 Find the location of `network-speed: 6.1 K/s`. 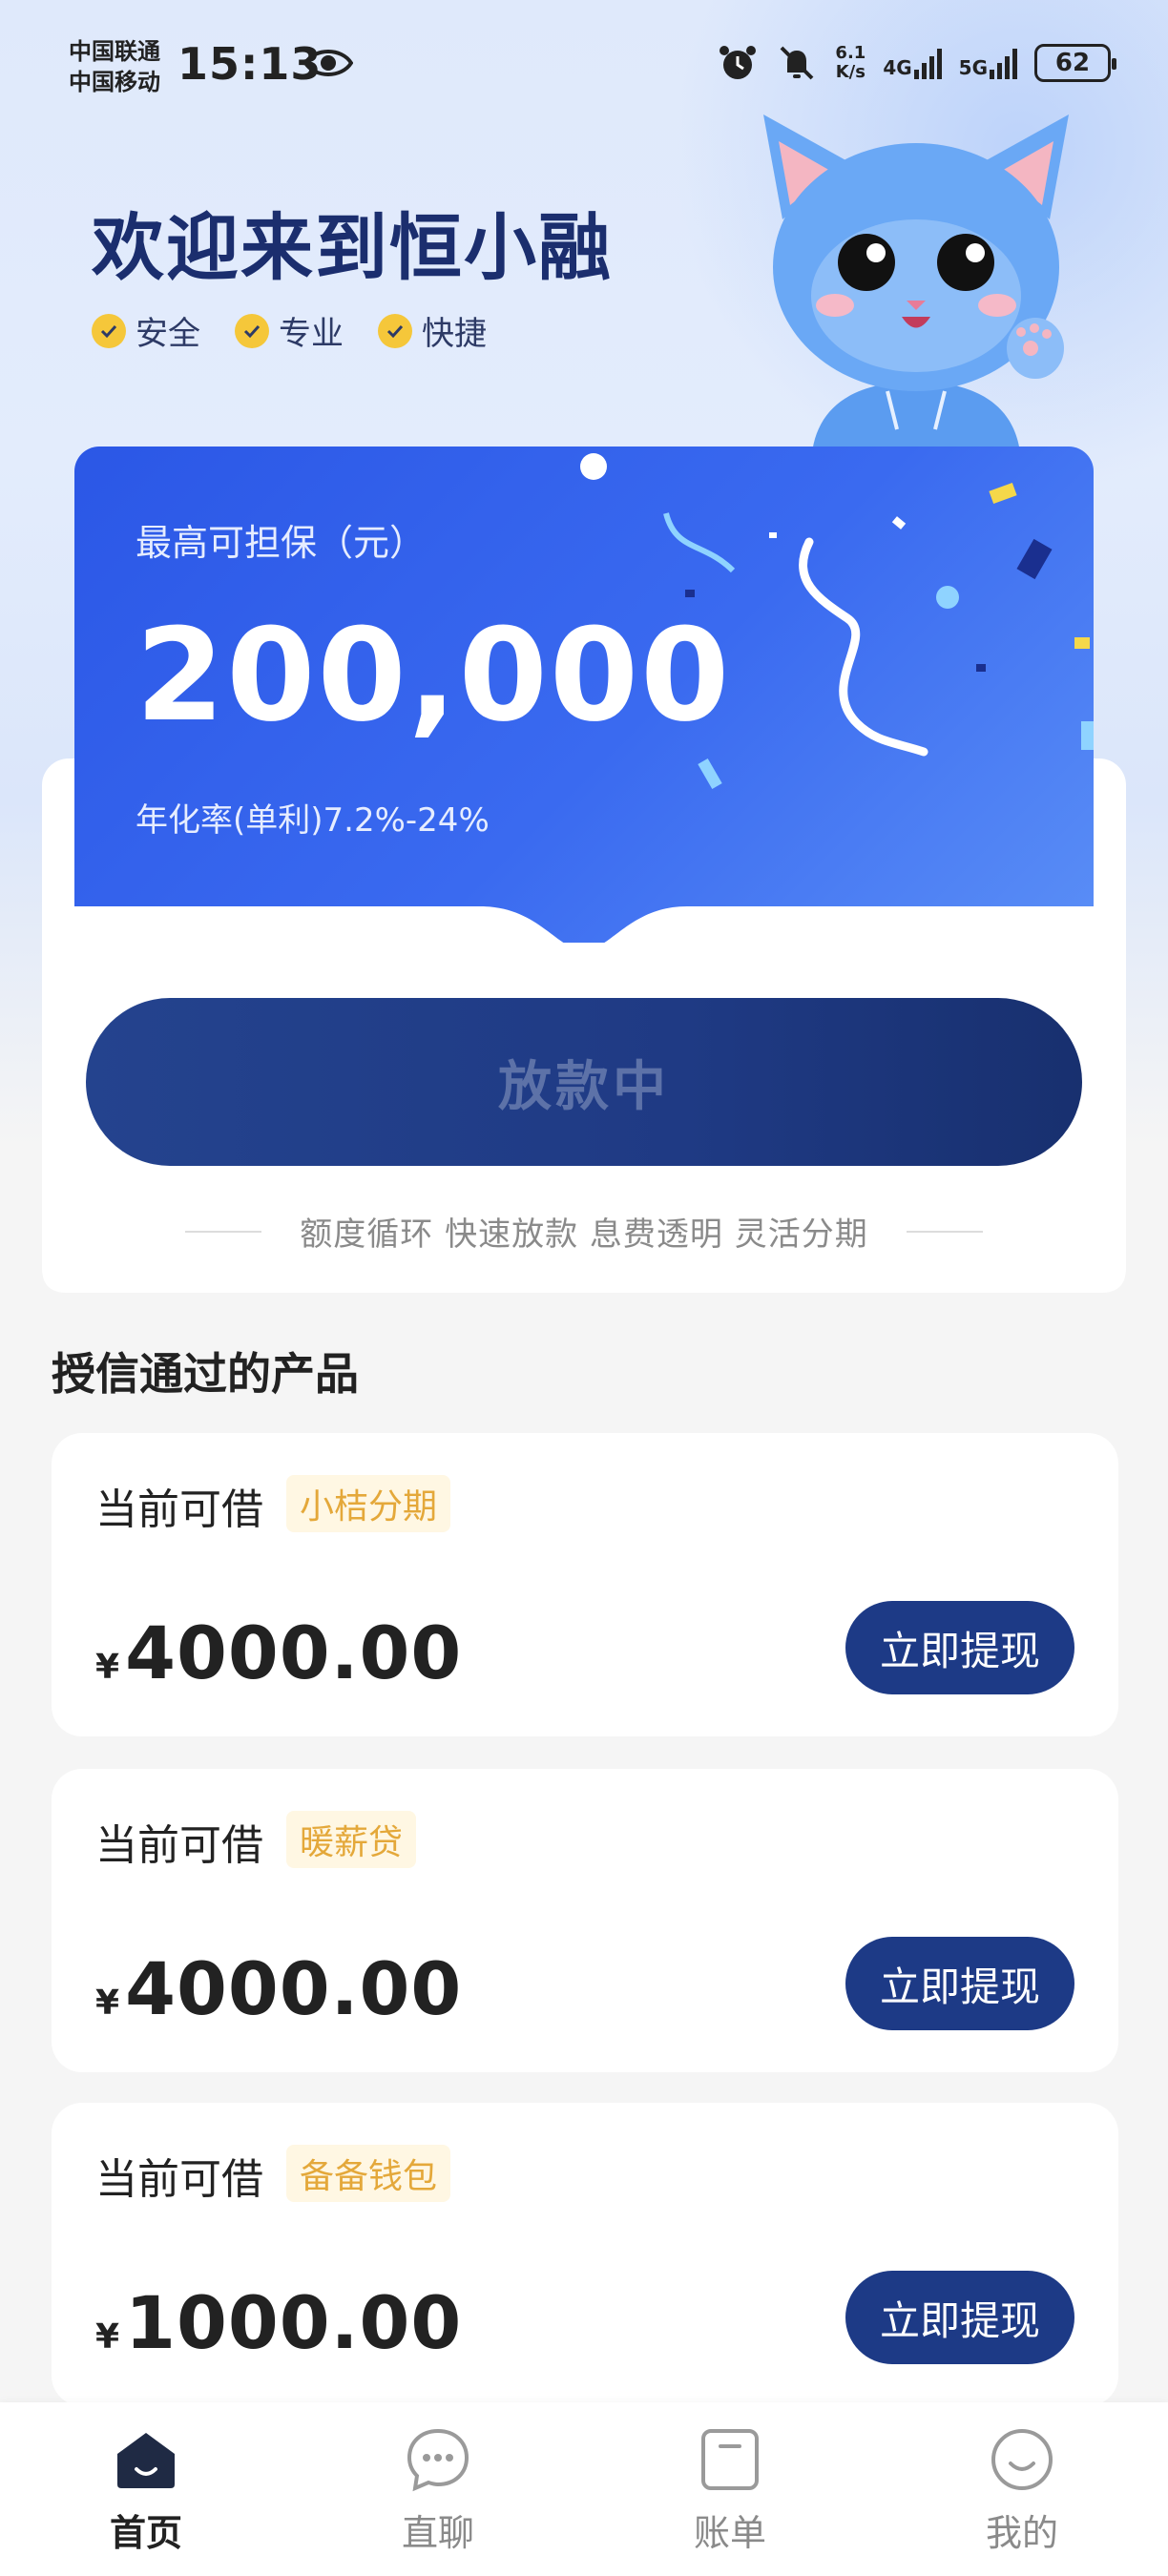

network-speed: 6.1 K/s is located at coordinates (850, 63).